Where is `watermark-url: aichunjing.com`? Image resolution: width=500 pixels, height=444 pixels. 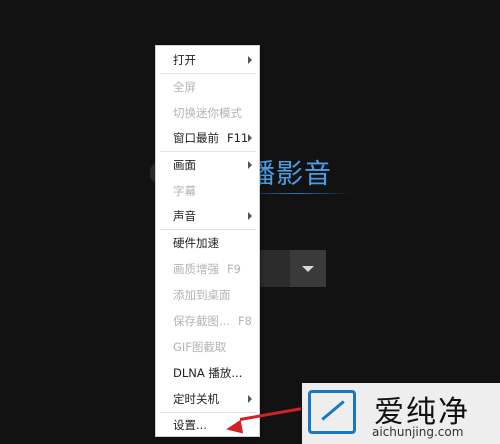 watermark-url: aichunjing.com is located at coordinates (418, 432).